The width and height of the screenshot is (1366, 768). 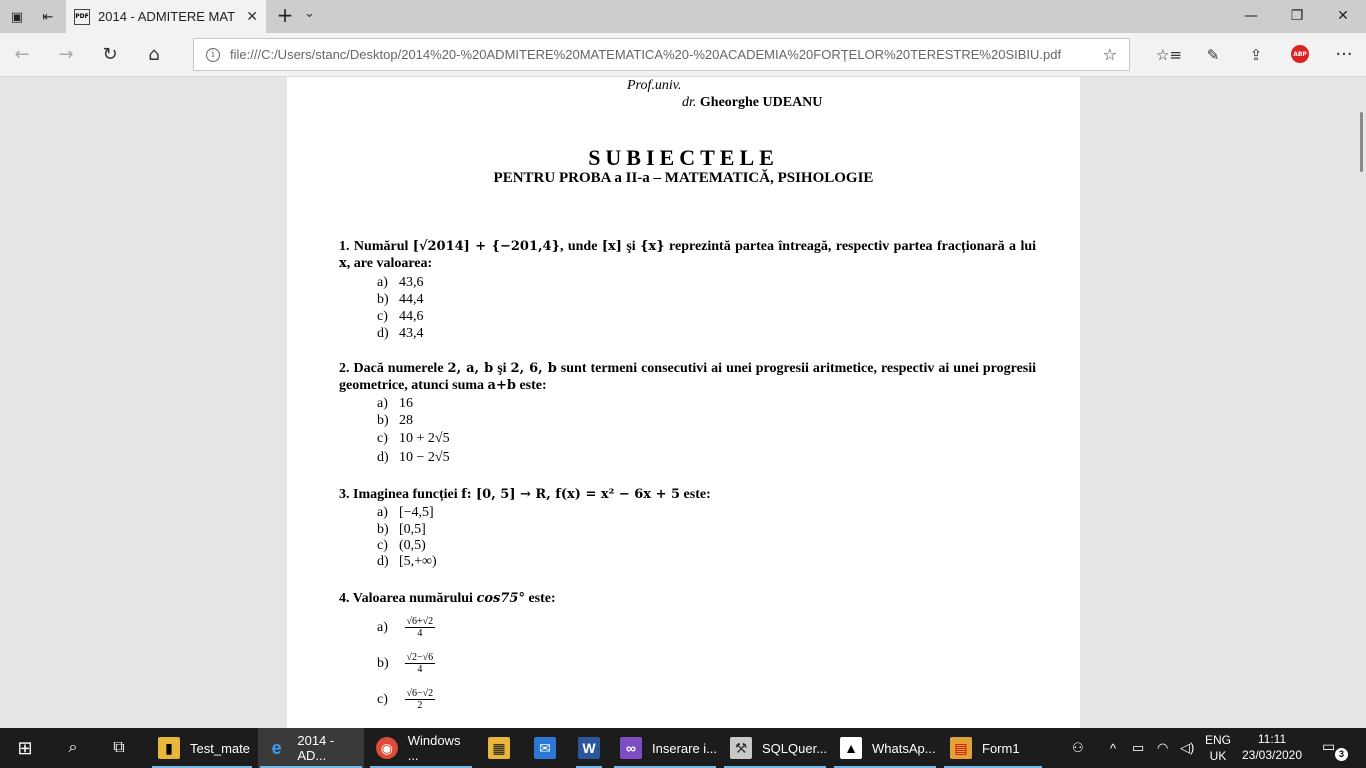 What do you see at coordinates (993, 748) in the screenshot?
I see `taskbar-app-form1: ▤ Form1` at bounding box center [993, 748].